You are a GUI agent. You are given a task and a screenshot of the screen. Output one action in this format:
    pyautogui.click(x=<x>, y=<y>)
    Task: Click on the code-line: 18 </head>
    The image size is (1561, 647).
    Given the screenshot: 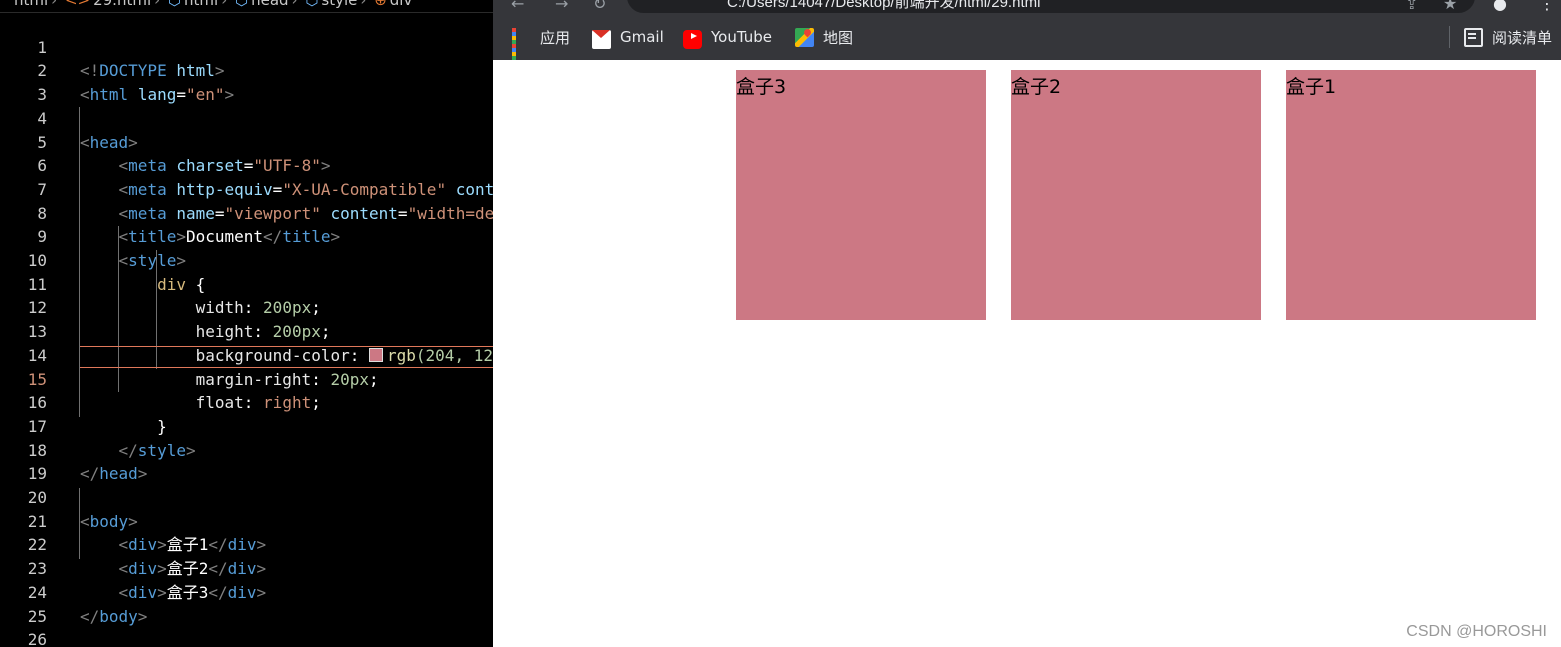 What is the action you would take?
    pyautogui.click(x=246, y=449)
    